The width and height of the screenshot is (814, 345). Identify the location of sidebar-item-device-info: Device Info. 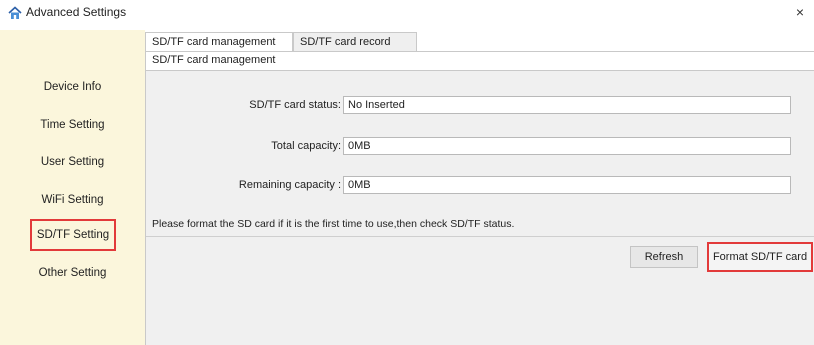
(72, 87).